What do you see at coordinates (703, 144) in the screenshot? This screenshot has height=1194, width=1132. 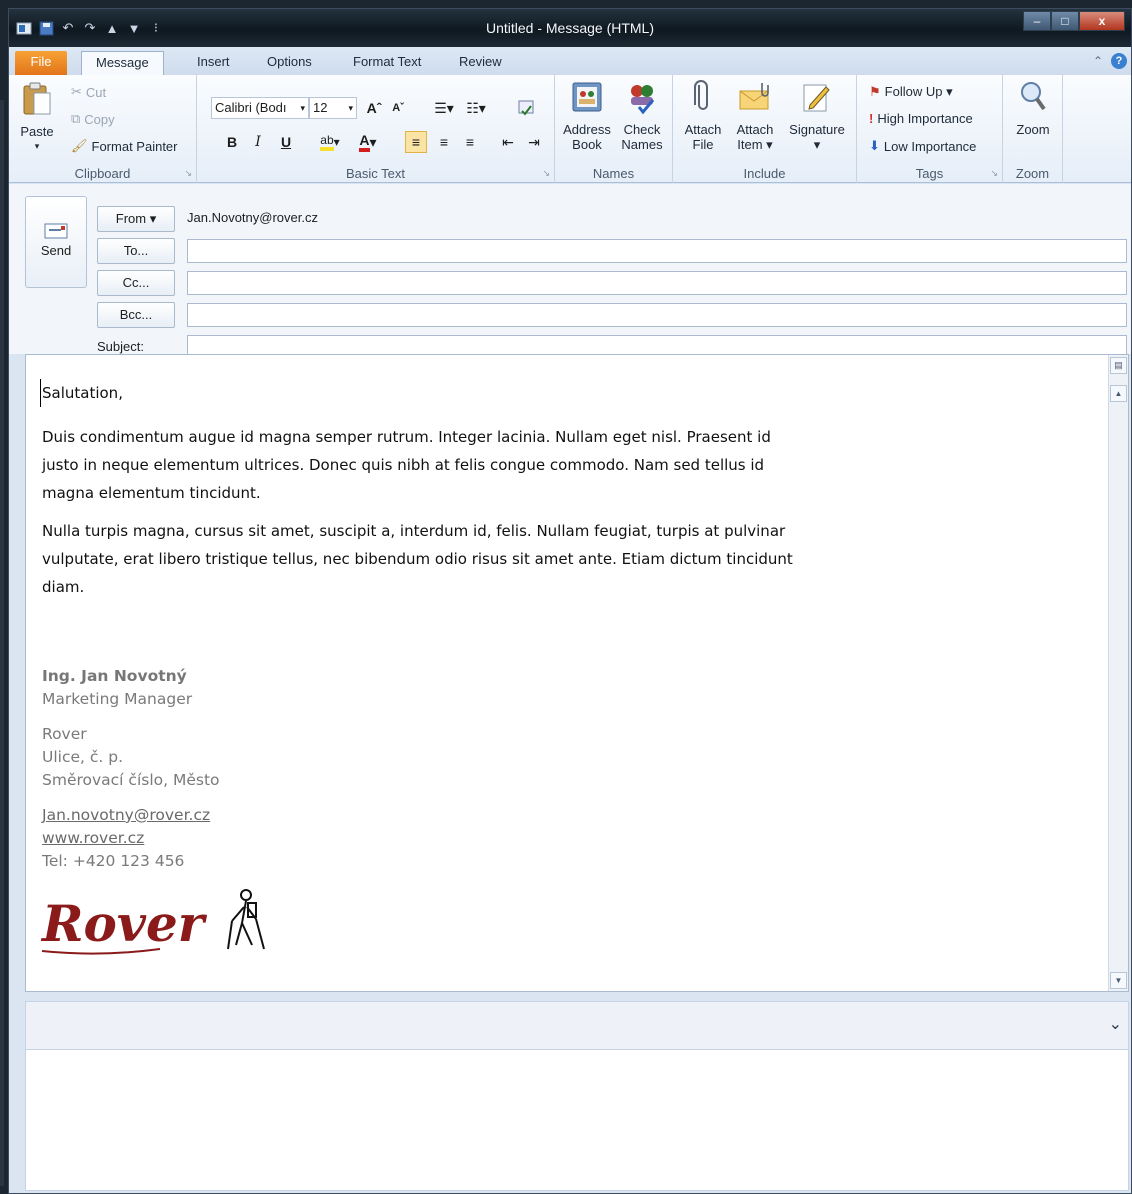 I see `attach-file-label-2: File` at bounding box center [703, 144].